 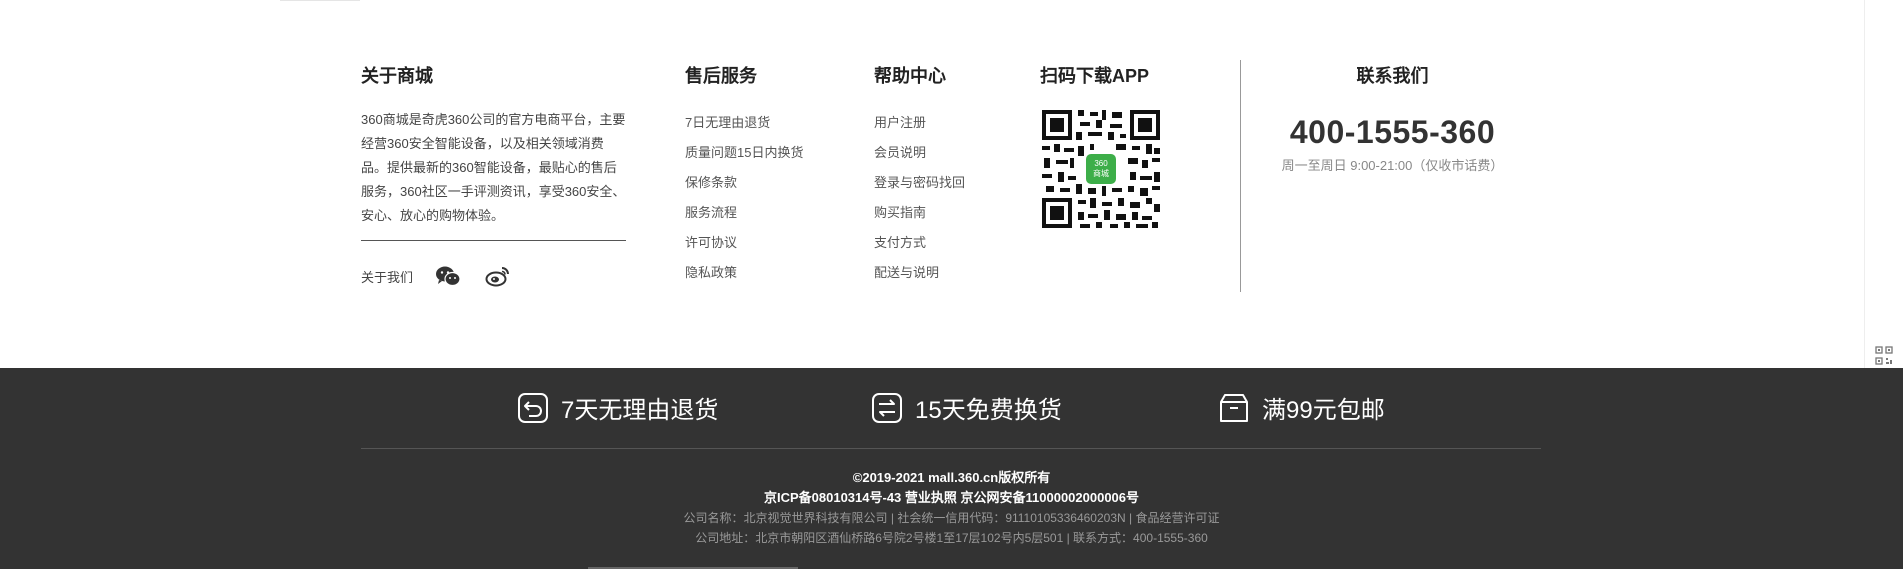 What do you see at coordinates (1234, 408) in the screenshot?
I see `box-icon` at bounding box center [1234, 408].